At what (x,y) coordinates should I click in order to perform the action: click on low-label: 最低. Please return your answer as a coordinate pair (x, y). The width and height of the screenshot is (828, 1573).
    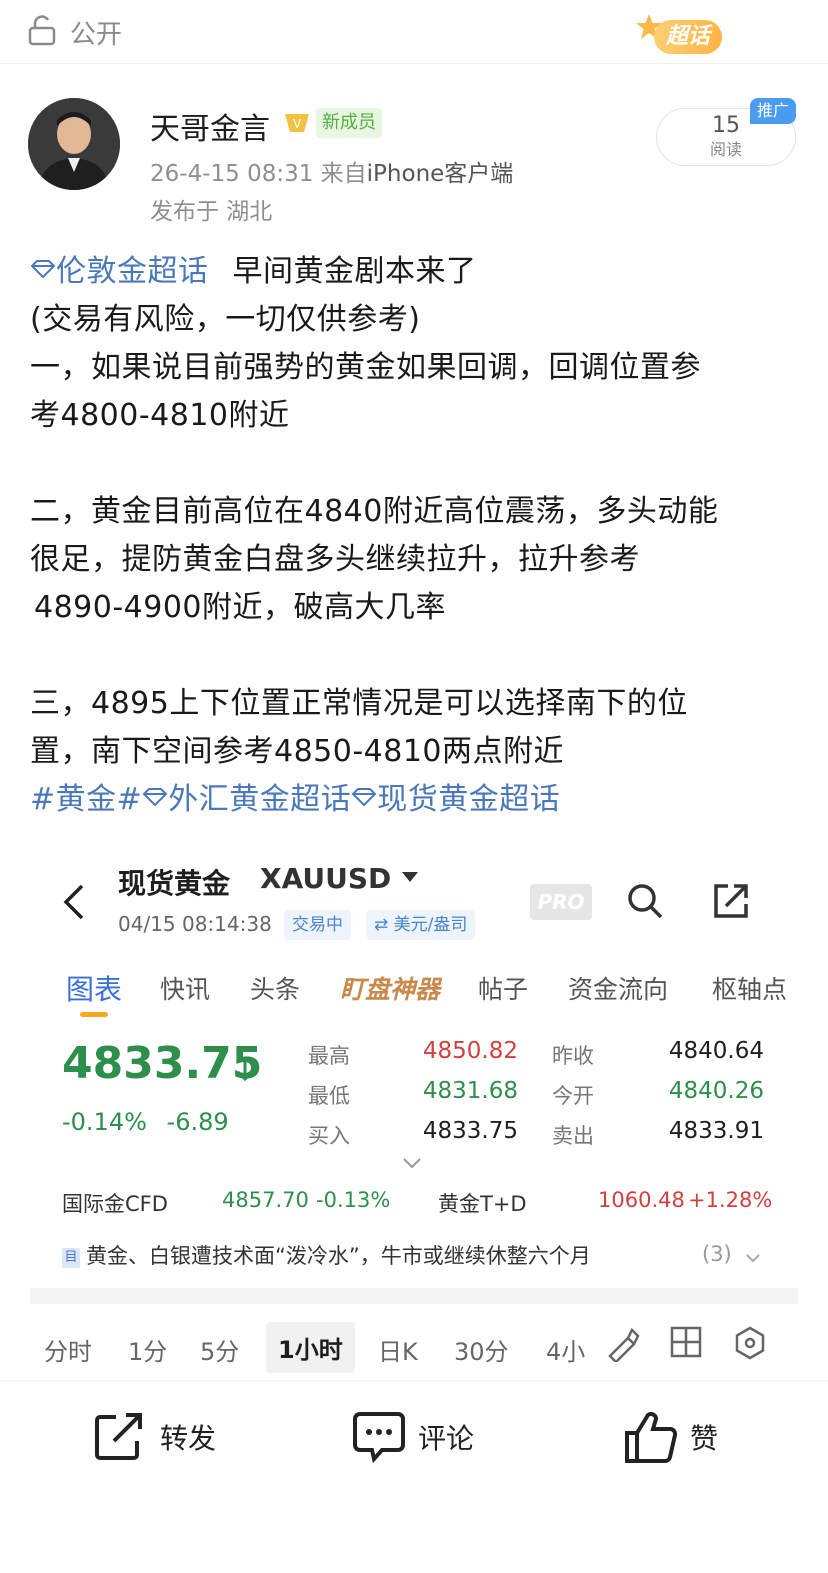
    Looking at the image, I should click on (329, 1096).